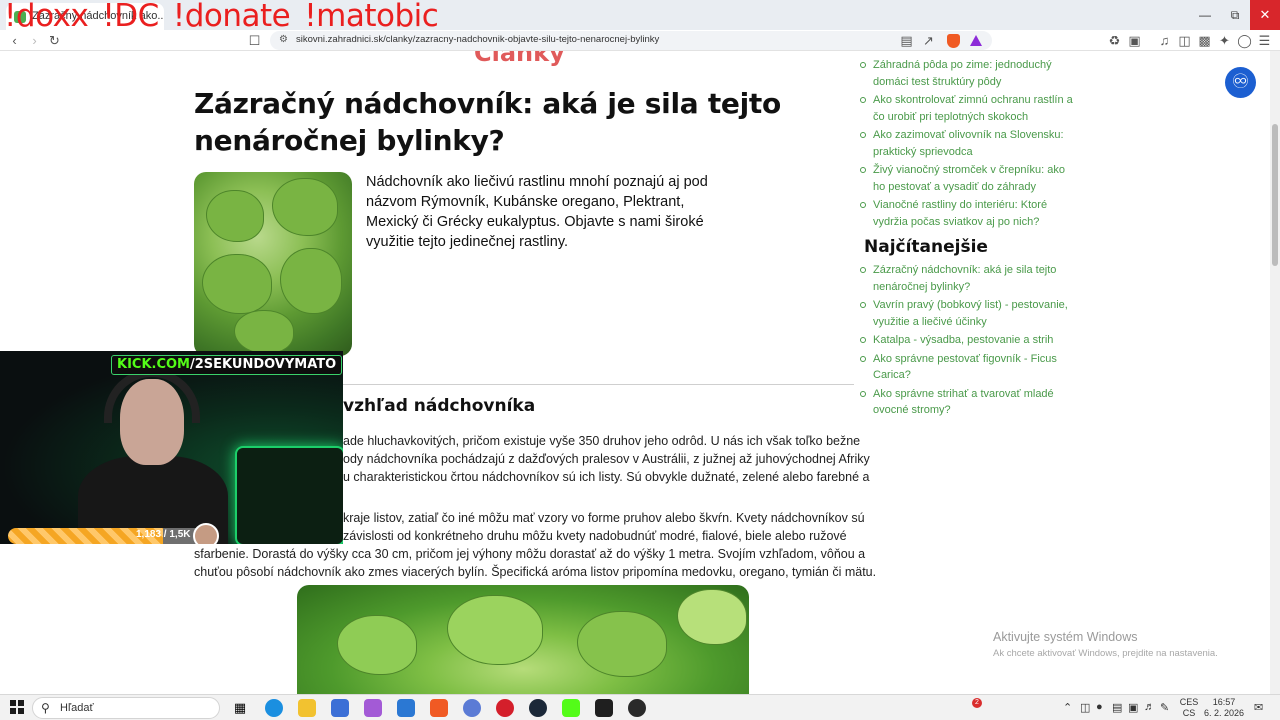 The width and height of the screenshot is (1280, 720). Describe the element at coordinates (519, 59) in the screenshot. I see `section-heading: Články` at that location.